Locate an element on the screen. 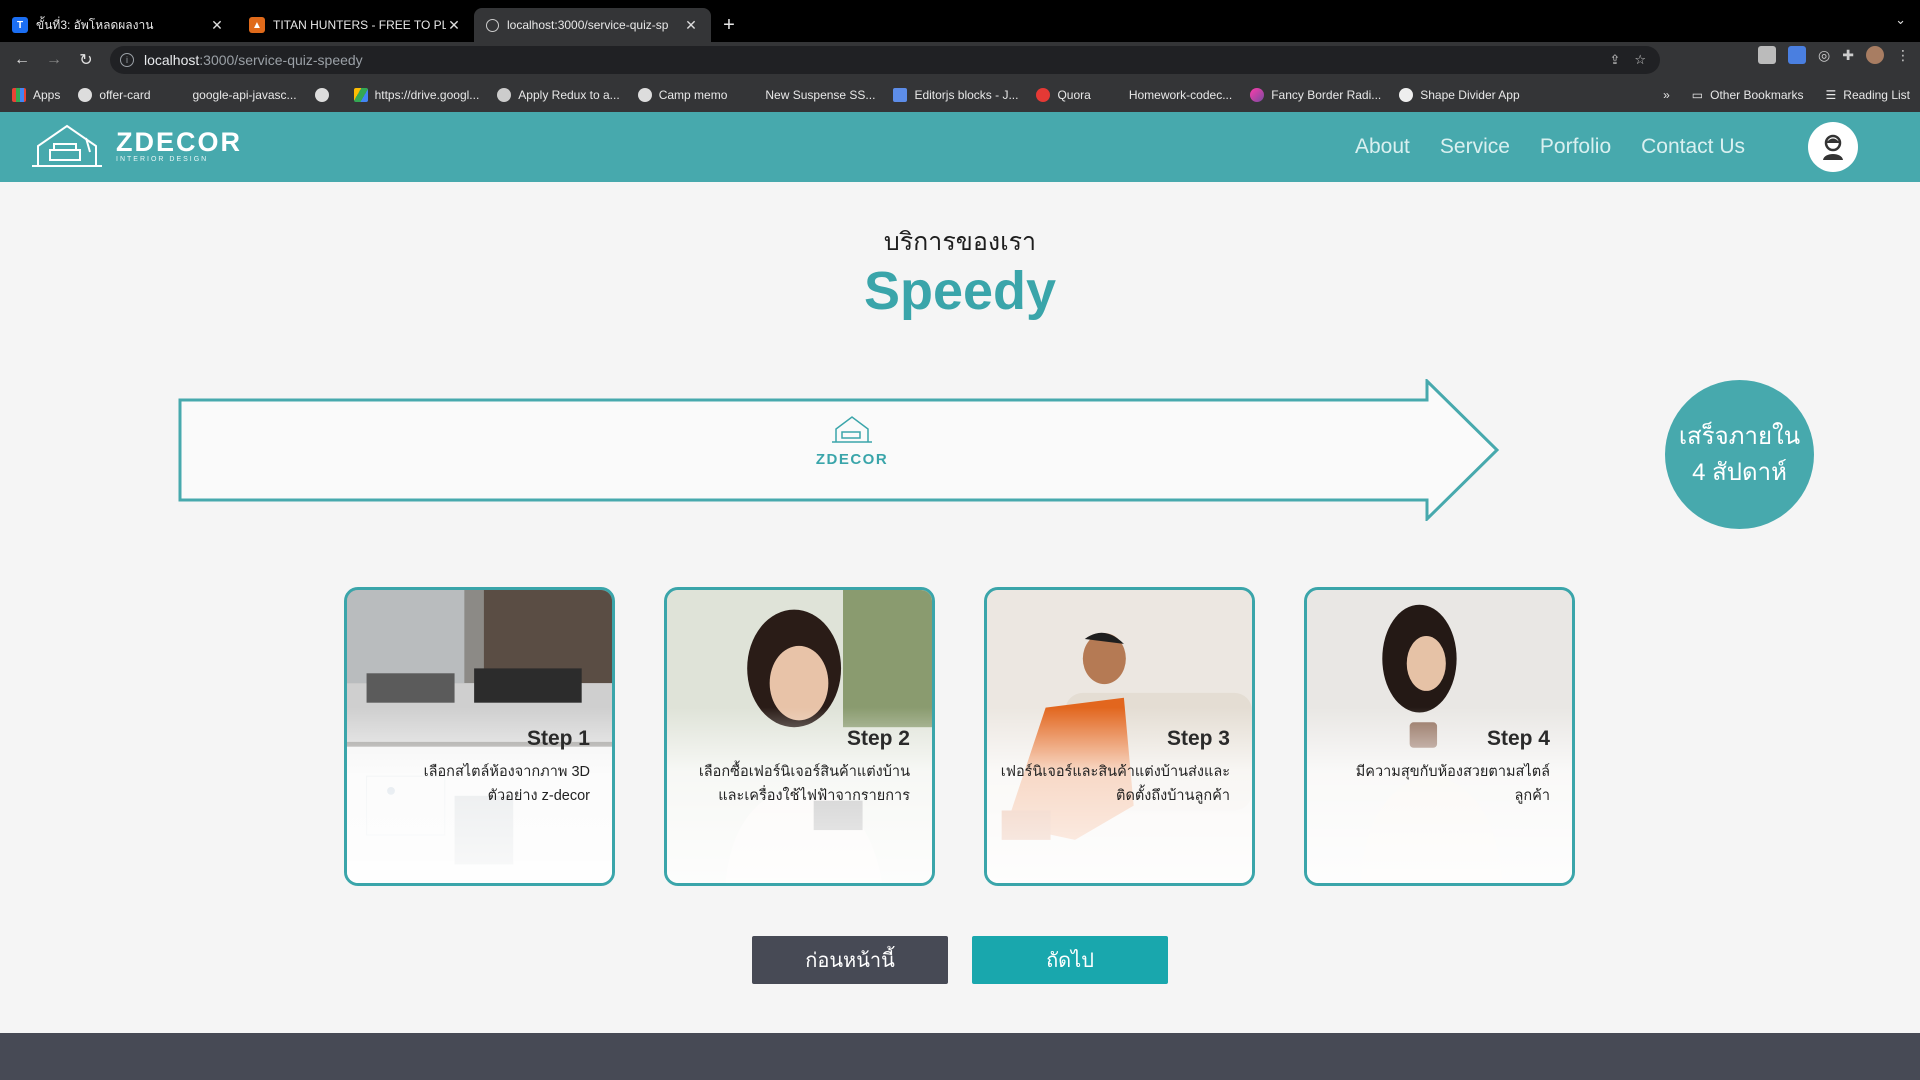 The image size is (1920, 1080). browser-tab-1: T ขั้นที่3: อัพโหลดผลงาน ✕ is located at coordinates (118, 25).